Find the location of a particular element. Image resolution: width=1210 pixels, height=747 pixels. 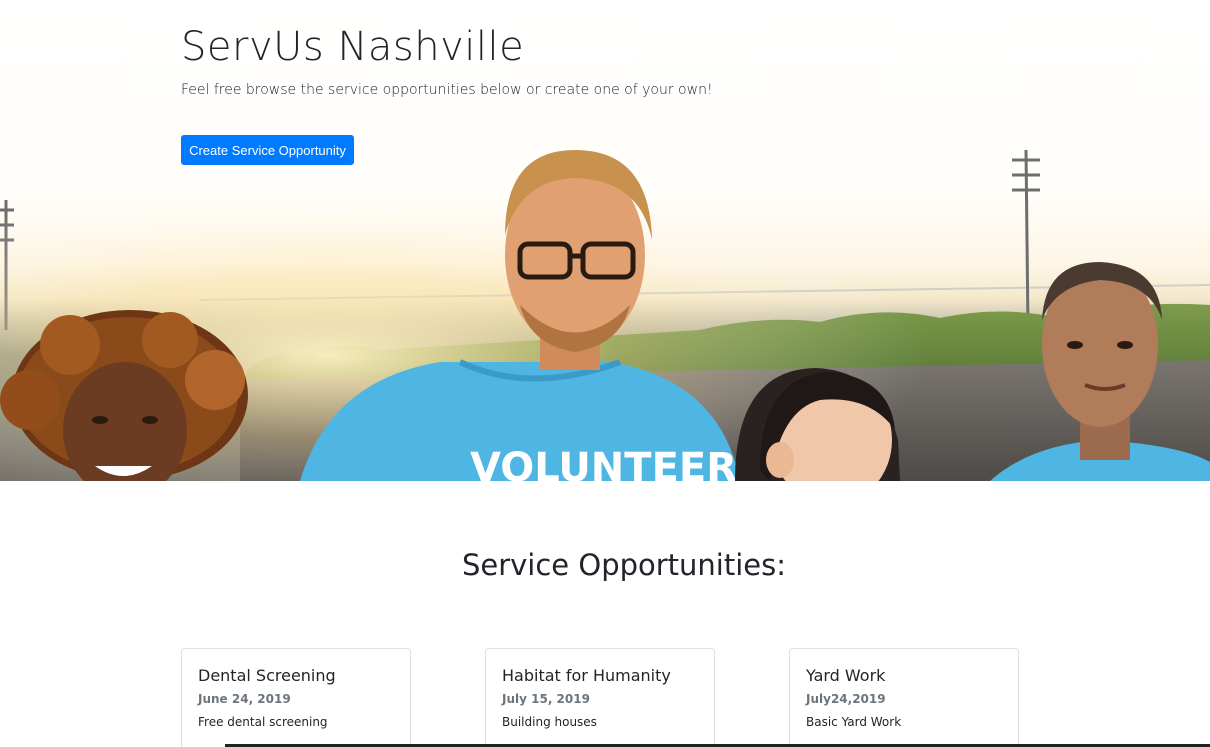

opportunity-card: Yard Work July24,2019 Basic Yard Work is located at coordinates (904, 697).